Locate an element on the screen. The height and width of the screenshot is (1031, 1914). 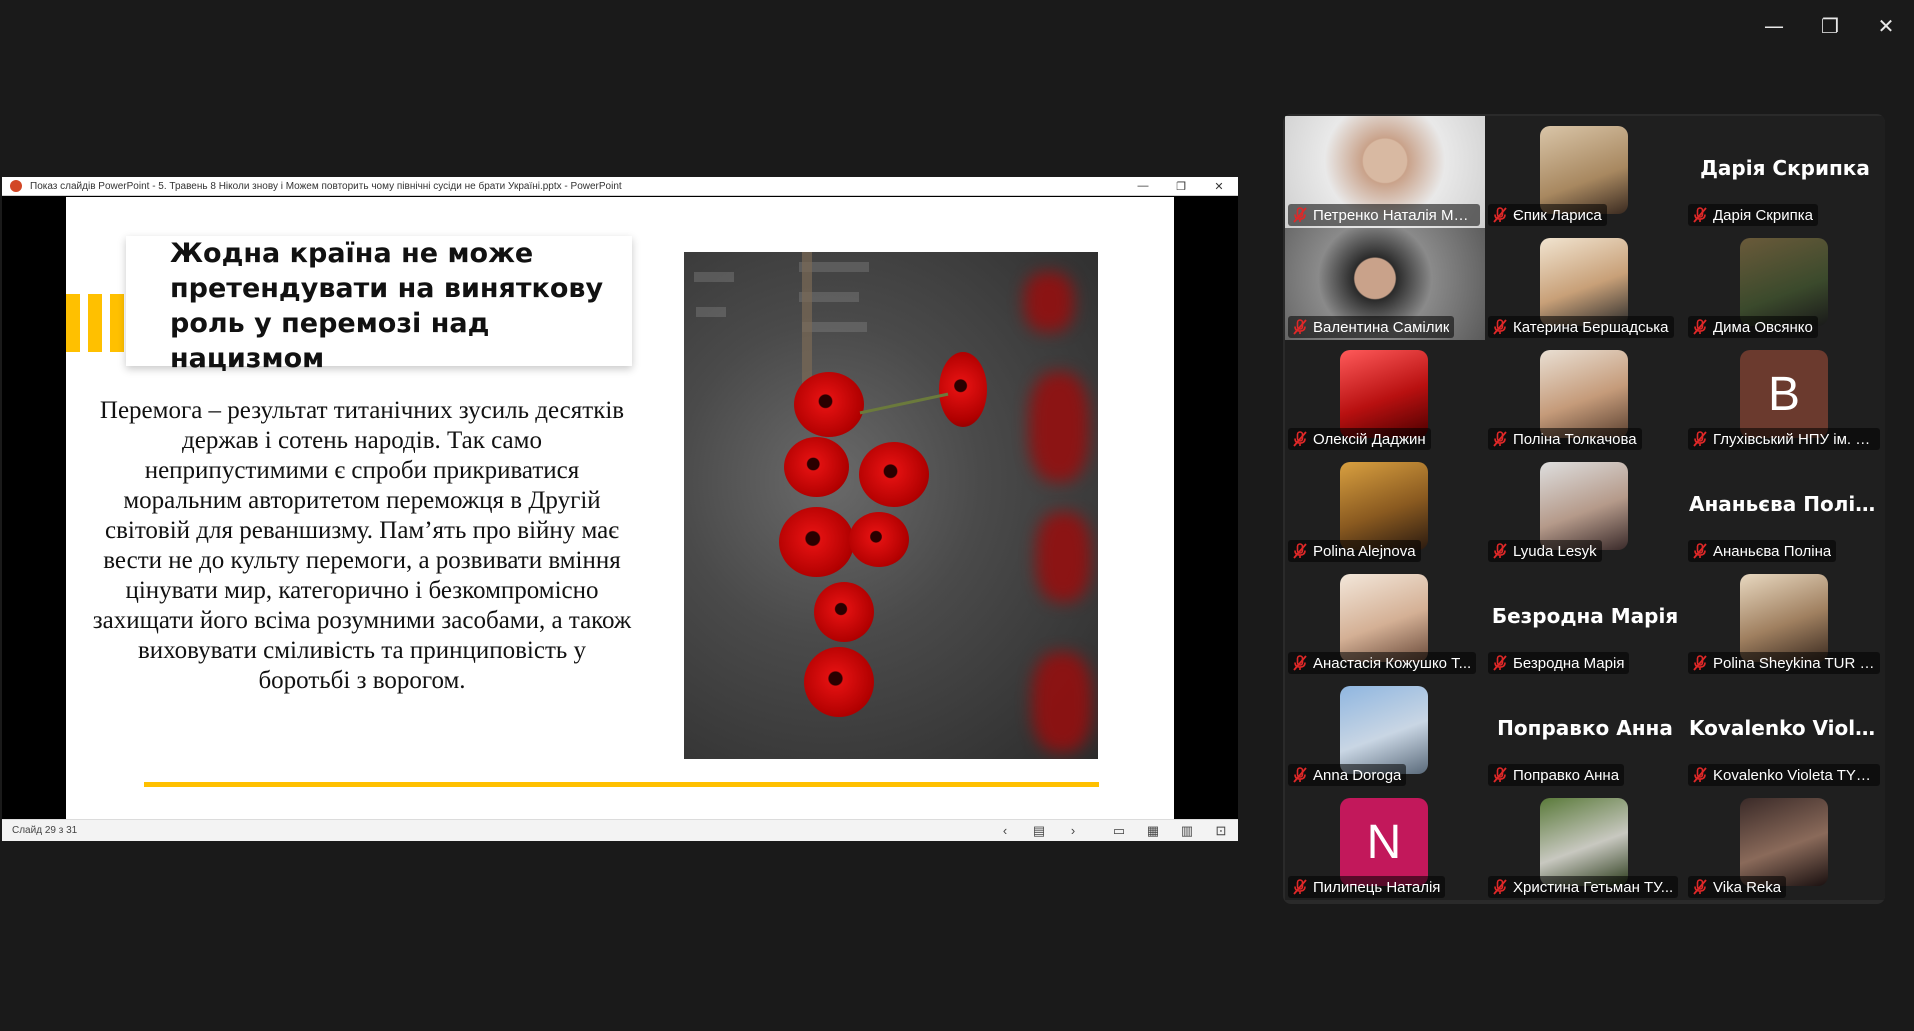
window-controls: — ❐ ✕ is located at coordinates (1830, 26).